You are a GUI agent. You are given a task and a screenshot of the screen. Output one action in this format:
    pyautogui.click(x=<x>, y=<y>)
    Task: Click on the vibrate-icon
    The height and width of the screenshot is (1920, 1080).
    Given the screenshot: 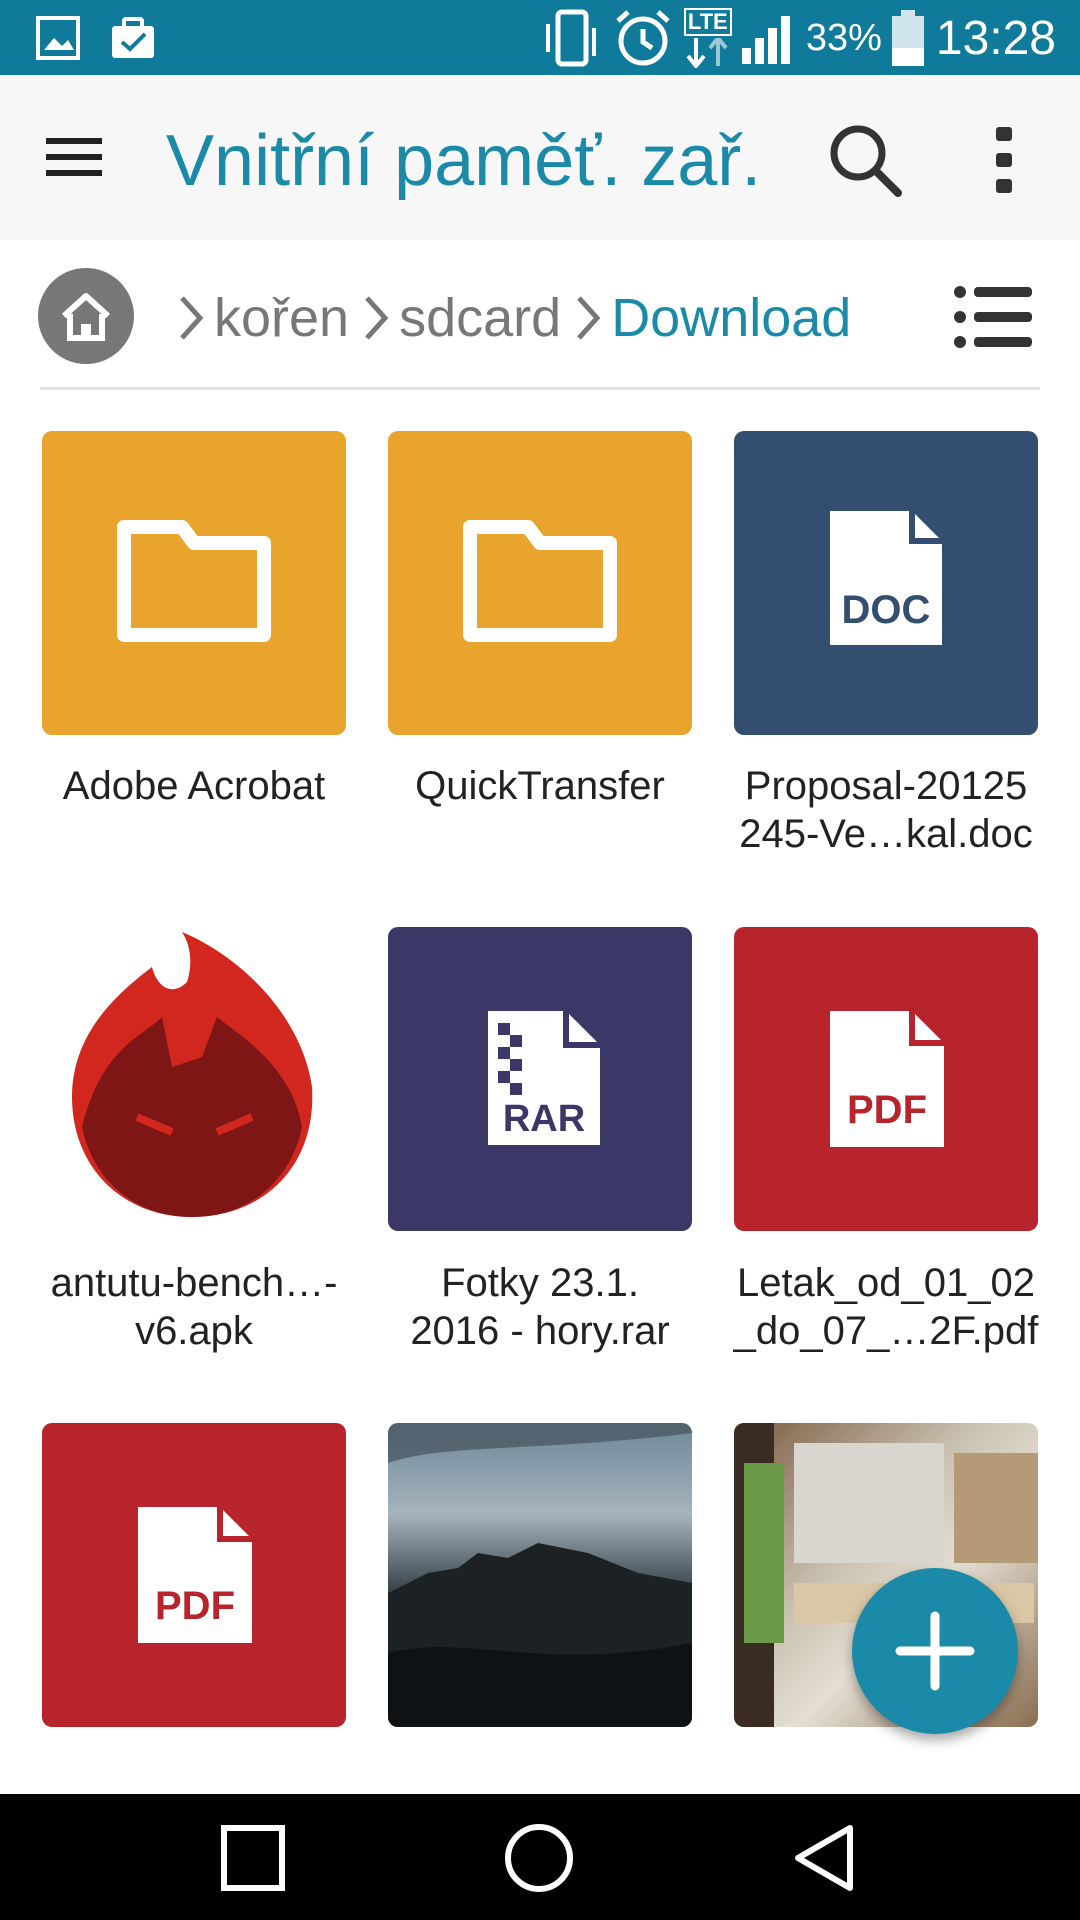 What is the action you would take?
    pyautogui.click(x=570, y=38)
    